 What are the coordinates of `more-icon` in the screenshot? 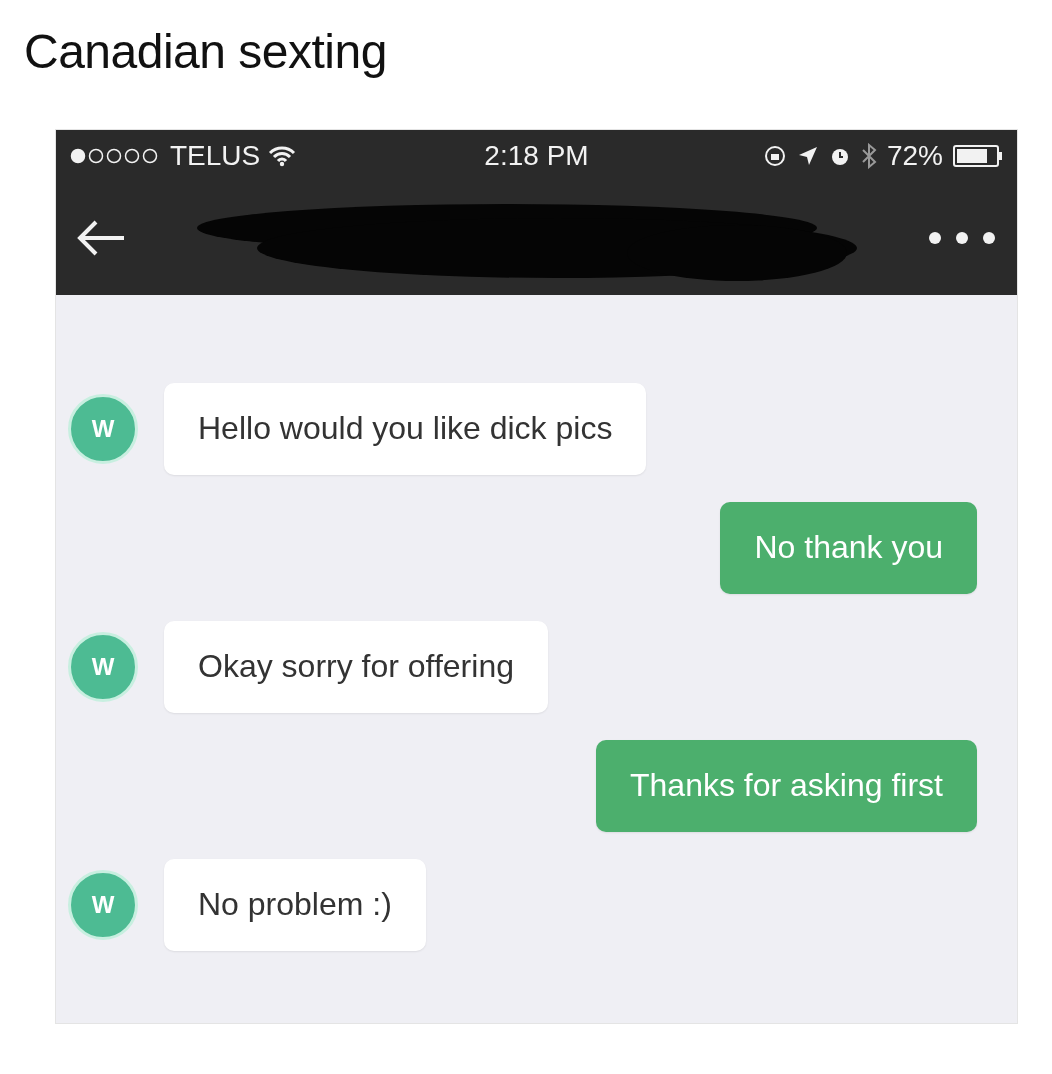 It's located at (962, 238).